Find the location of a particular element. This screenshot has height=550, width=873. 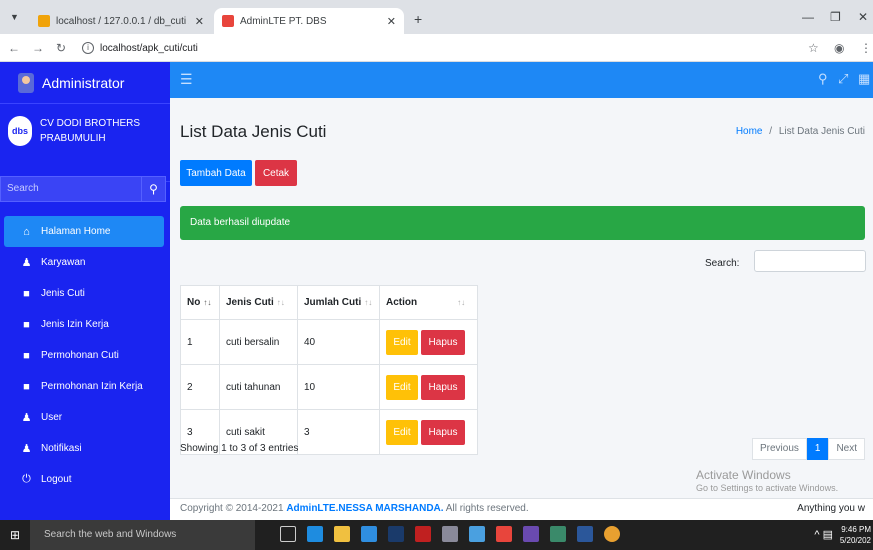

column-header-jumlah-cuti: Jumlah Cuti ↑↓ is located at coordinates (338, 302).